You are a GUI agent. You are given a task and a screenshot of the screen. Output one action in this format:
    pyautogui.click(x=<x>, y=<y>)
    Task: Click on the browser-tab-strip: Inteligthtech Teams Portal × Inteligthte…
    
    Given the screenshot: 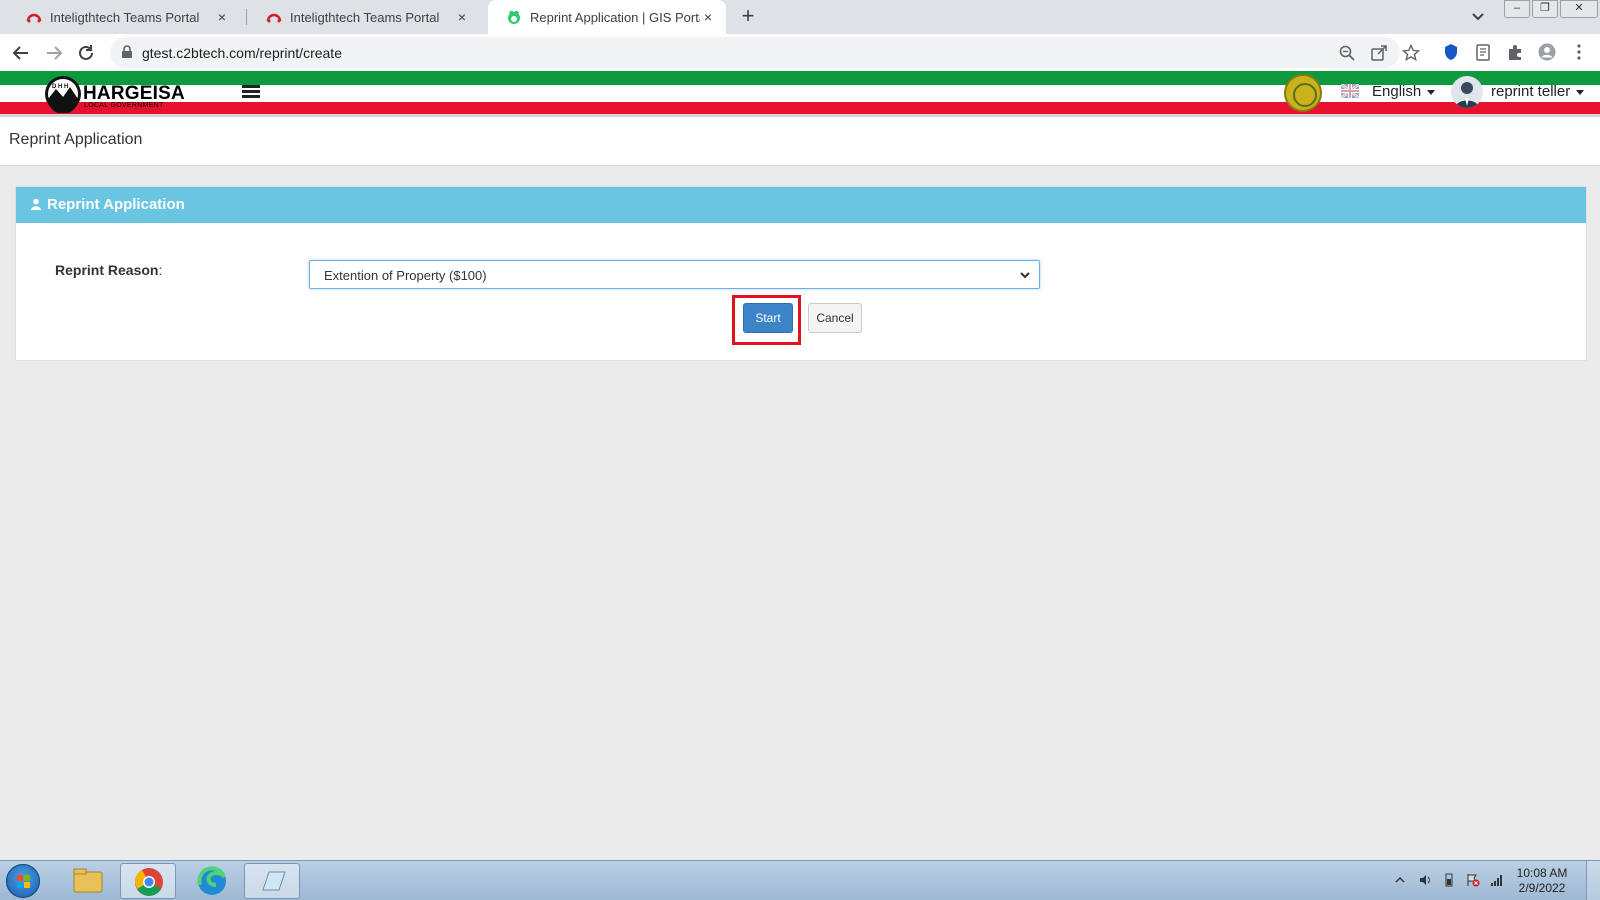 What is the action you would take?
    pyautogui.click(x=800, y=17)
    